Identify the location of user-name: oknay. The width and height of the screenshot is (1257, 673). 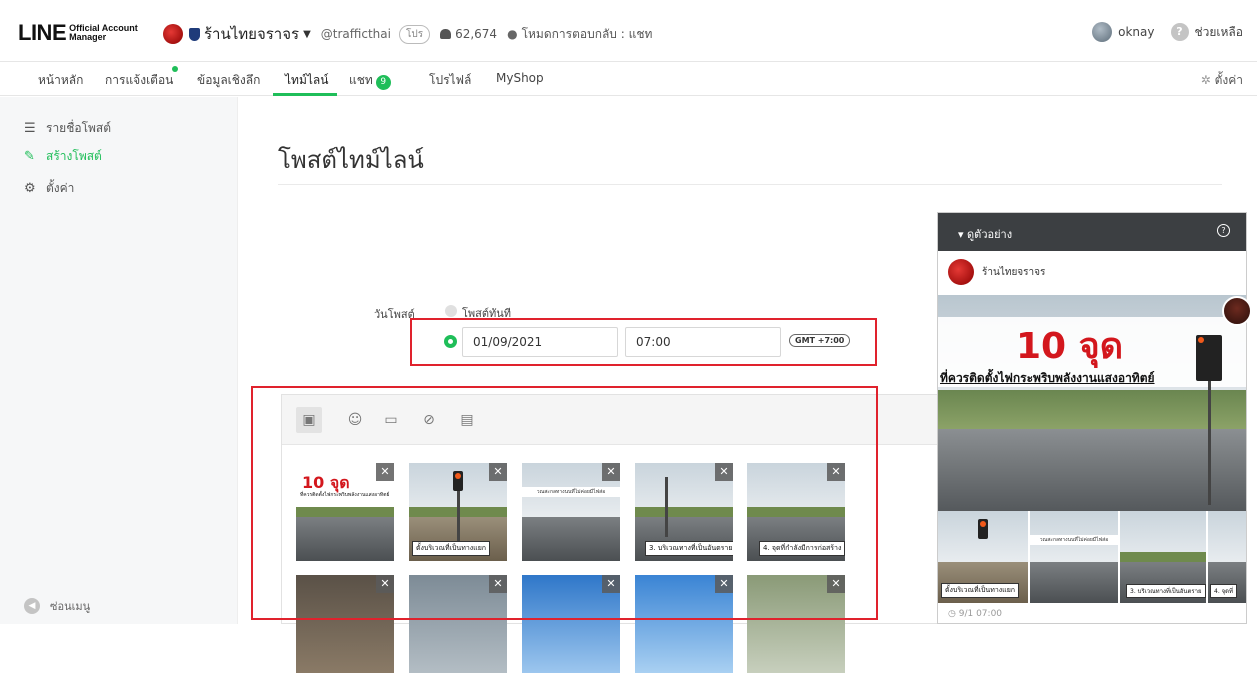
(1136, 32).